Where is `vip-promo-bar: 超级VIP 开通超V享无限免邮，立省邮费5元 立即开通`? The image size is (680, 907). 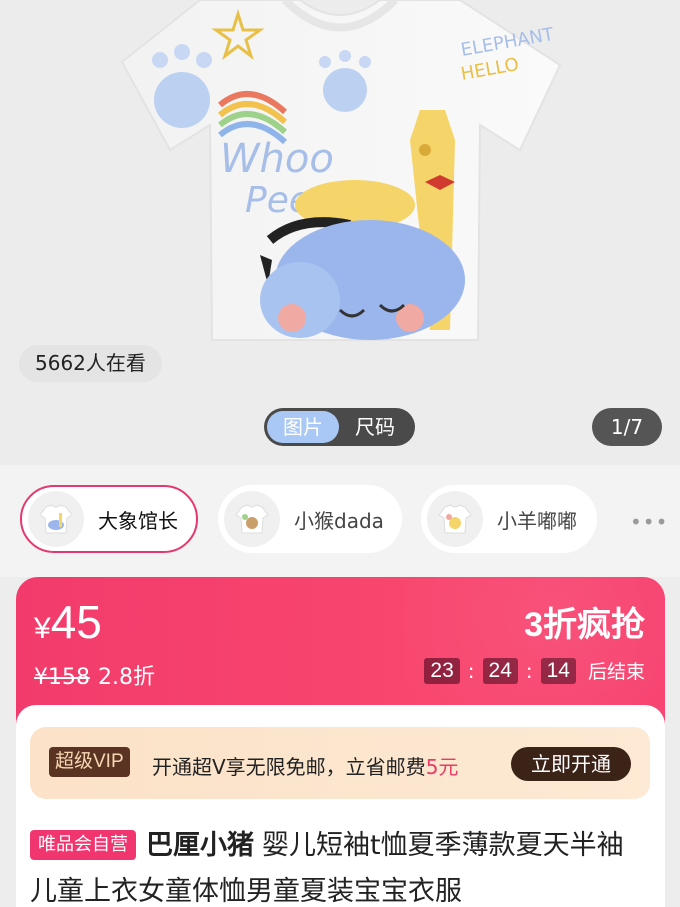 vip-promo-bar: 超级VIP 开通超V享无限免邮，立省邮费5元 立即开通 is located at coordinates (340, 763).